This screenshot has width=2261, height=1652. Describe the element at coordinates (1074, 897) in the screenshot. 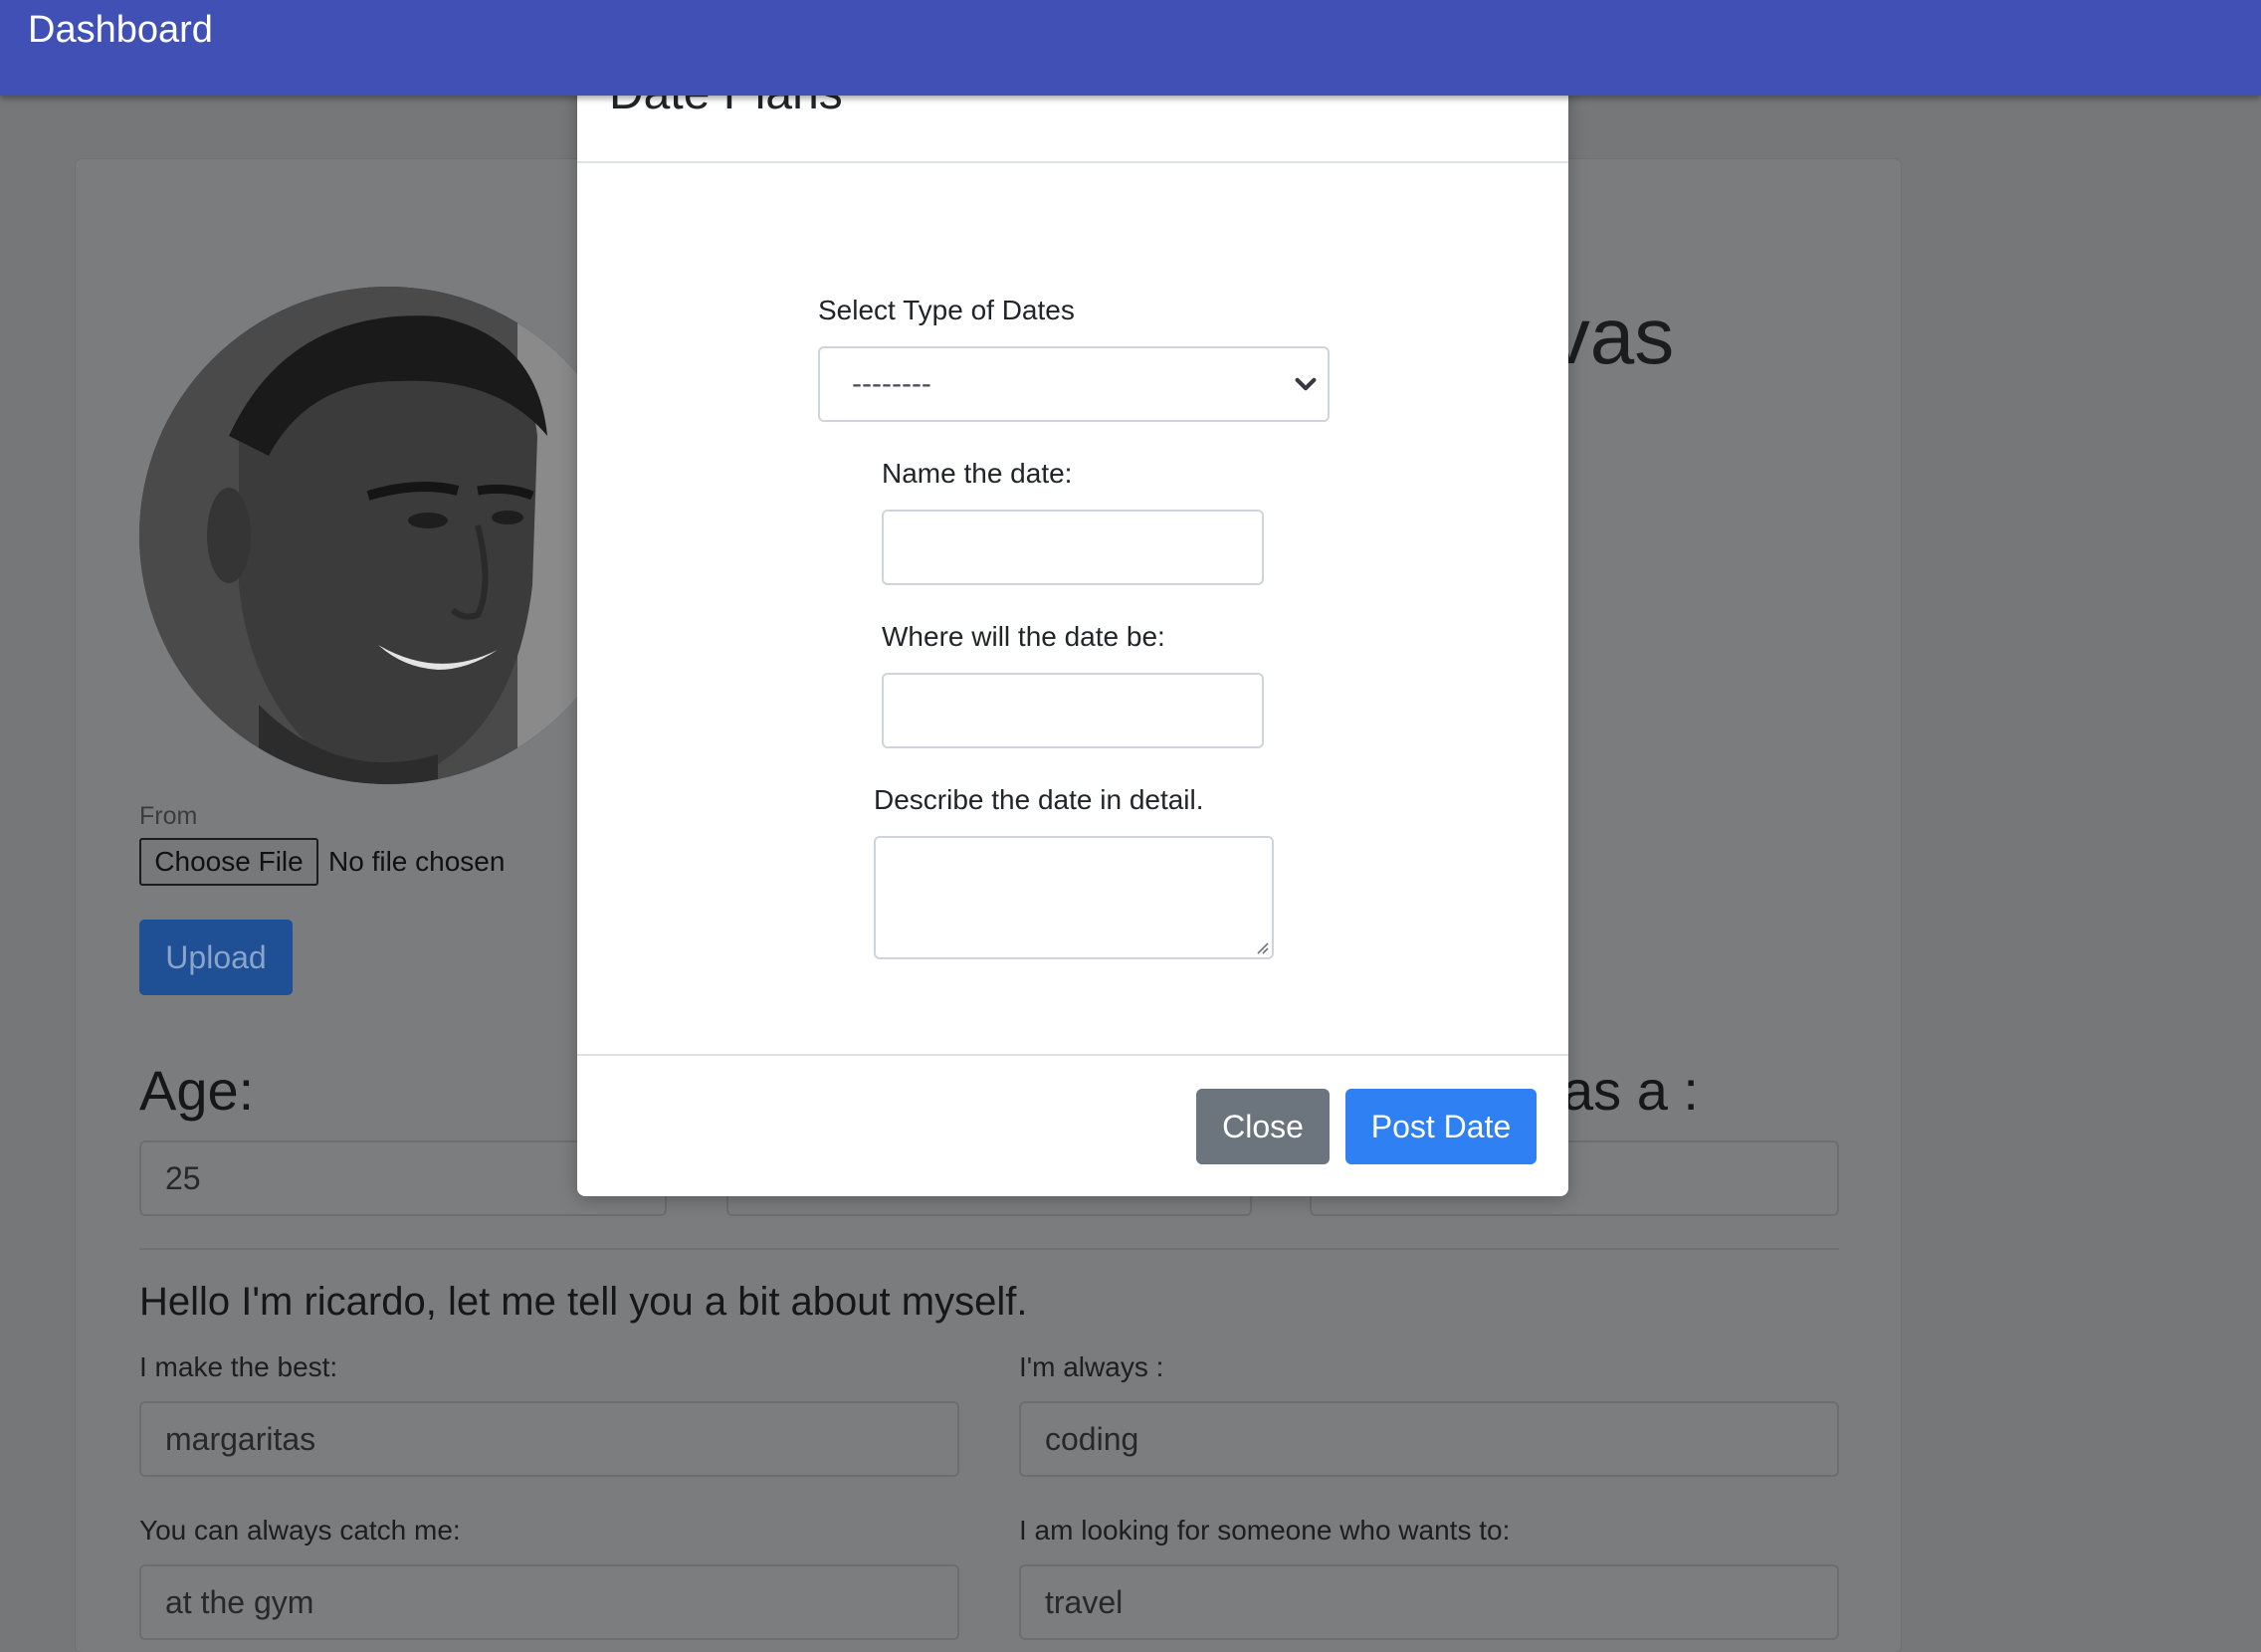

I see `date-description-textarea` at that location.